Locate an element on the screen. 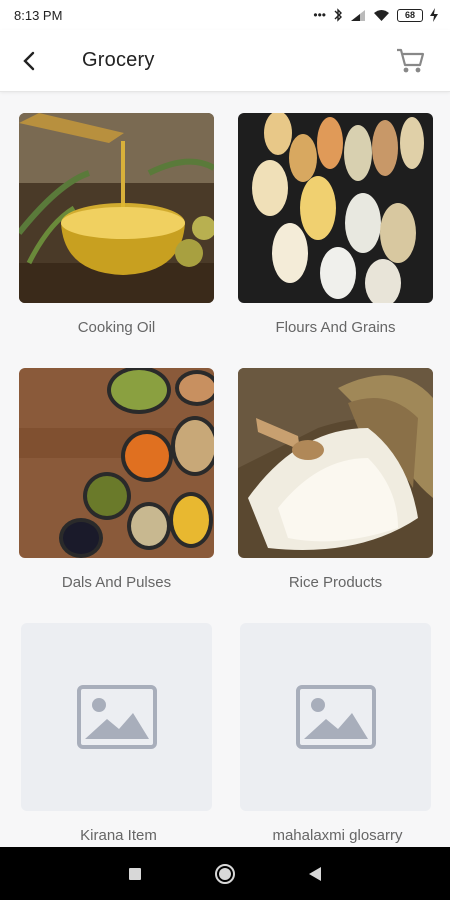  home-circle-icon is located at coordinates (225, 873).